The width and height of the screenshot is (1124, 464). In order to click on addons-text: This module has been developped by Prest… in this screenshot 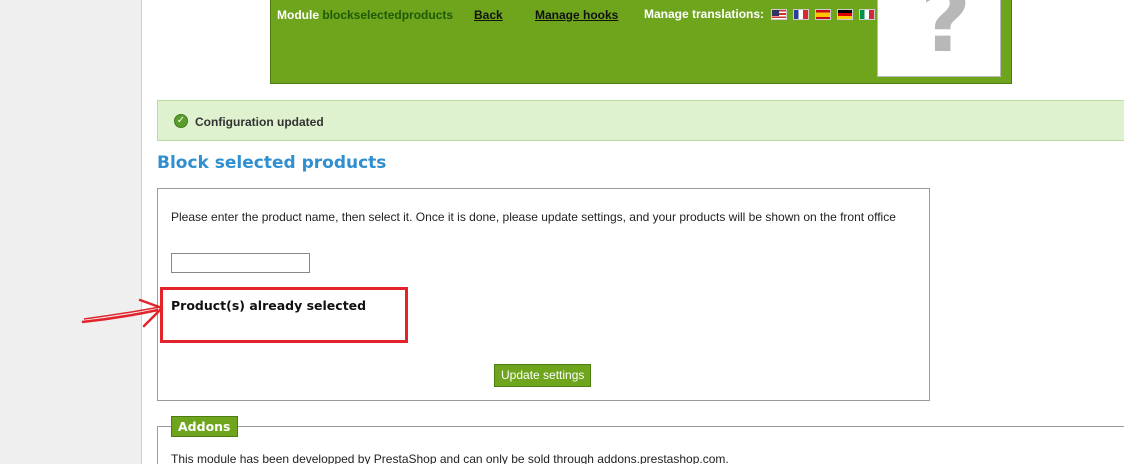, I will do `click(450, 458)`.